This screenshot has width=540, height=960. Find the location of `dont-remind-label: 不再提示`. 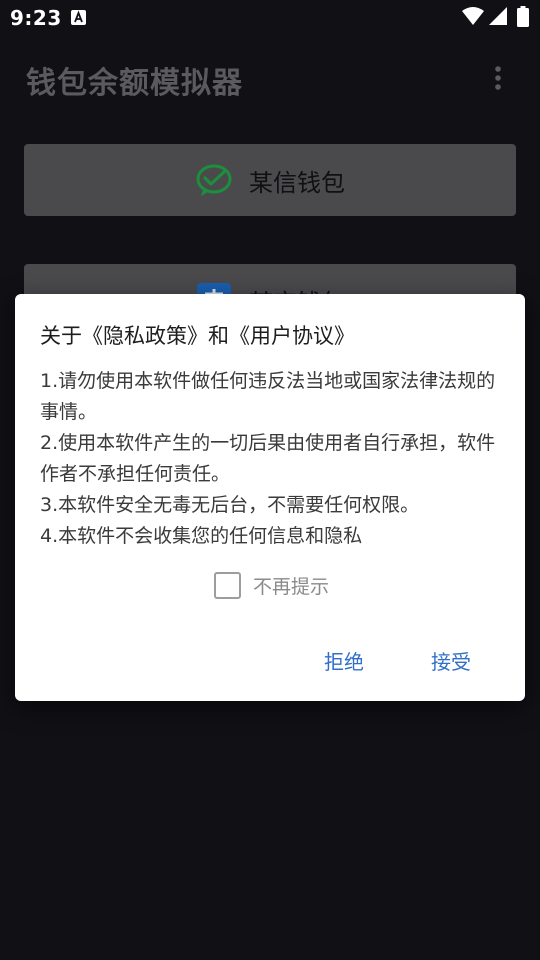

dont-remind-label: 不再提示 is located at coordinates (291, 586).